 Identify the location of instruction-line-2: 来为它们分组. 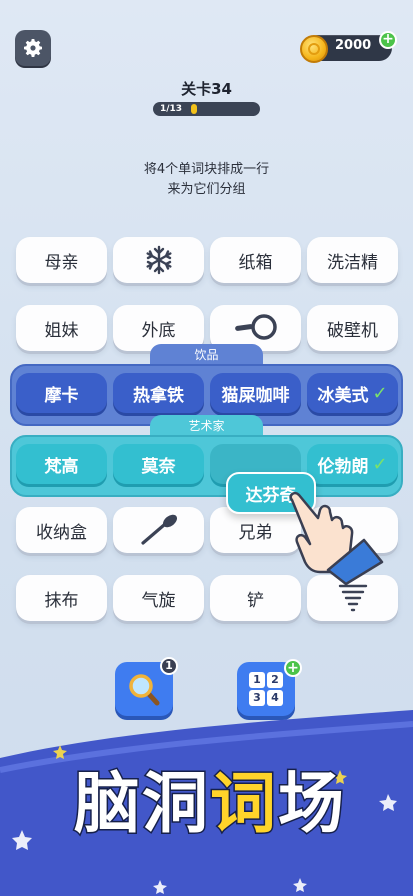
(206, 189).